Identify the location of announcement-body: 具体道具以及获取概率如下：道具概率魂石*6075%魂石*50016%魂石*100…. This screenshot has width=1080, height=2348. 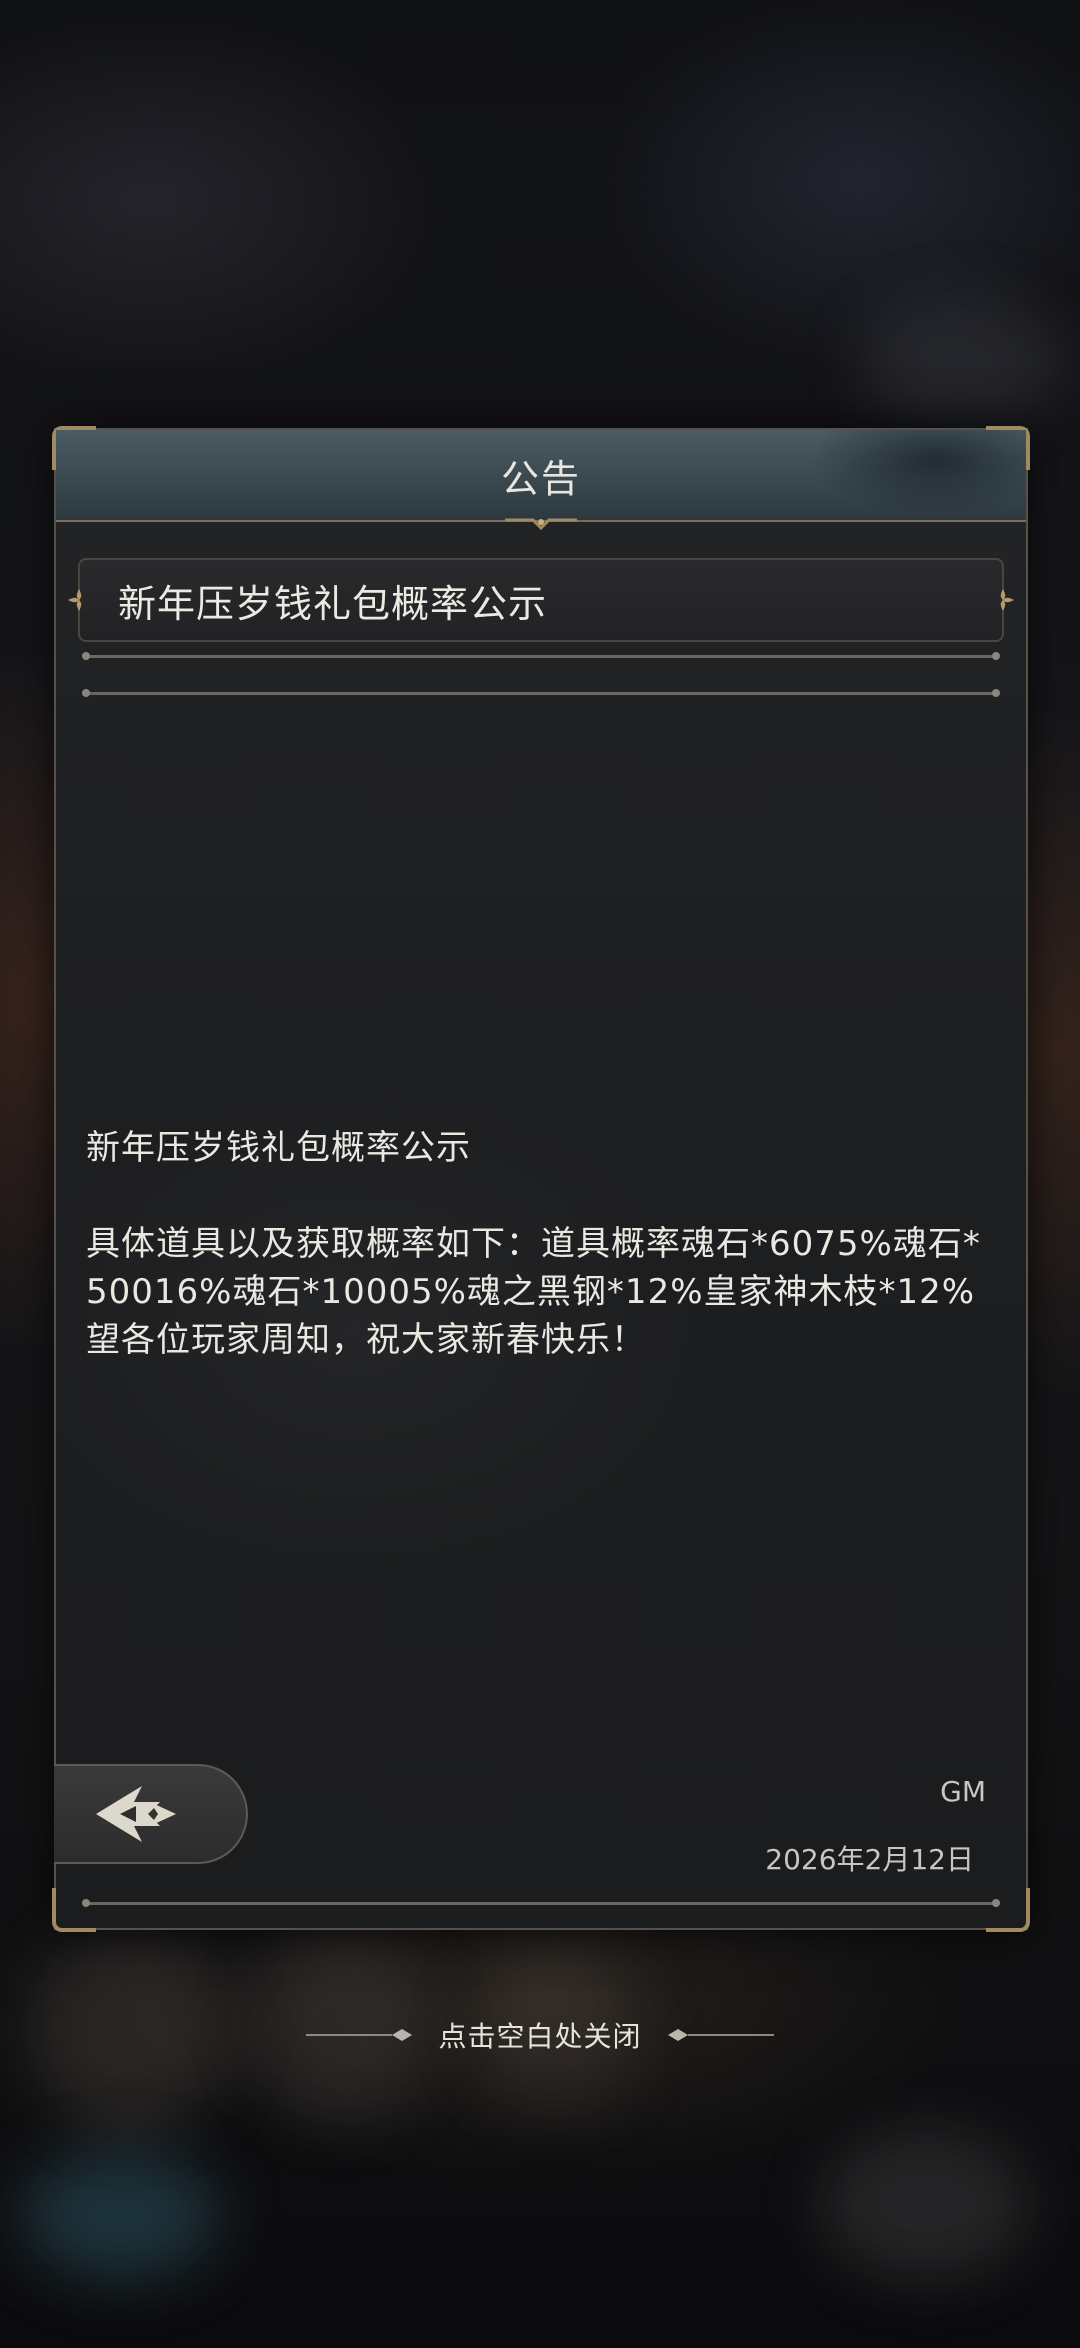
(533, 1292).